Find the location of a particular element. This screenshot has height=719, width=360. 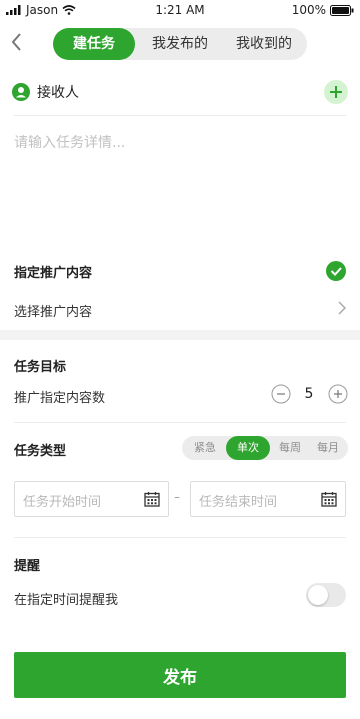

back-chevron-icon is located at coordinates (17, 42).